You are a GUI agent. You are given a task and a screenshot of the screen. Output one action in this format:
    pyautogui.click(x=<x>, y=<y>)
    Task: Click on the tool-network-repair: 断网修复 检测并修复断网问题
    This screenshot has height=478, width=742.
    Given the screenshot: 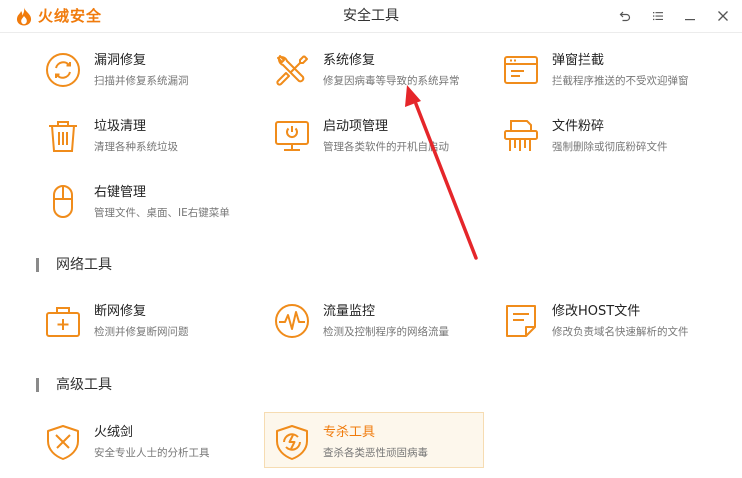 What is the action you would take?
    pyautogui.click(x=153, y=330)
    